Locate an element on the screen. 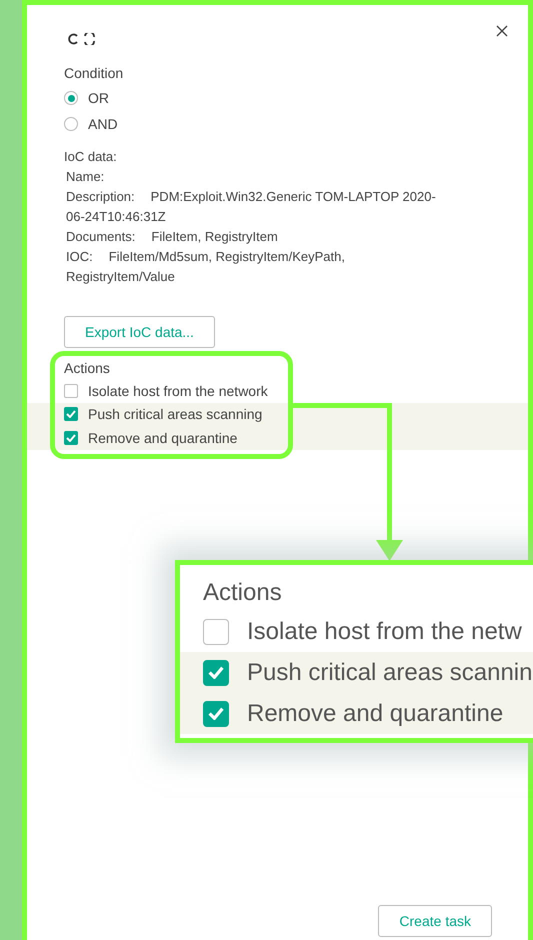 The image size is (533, 940). ioc-field: Name: is located at coordinates (257, 177).